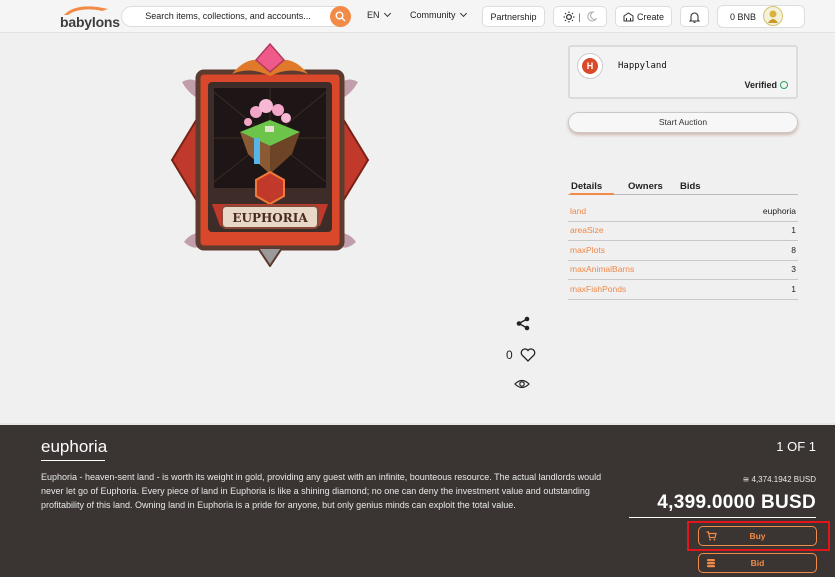 Image resolution: width=835 pixels, height=577 pixels. I want to click on community-menu: Community, so click(438, 14).